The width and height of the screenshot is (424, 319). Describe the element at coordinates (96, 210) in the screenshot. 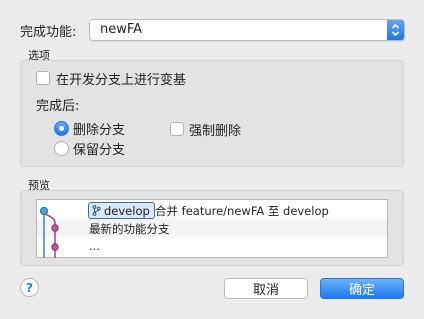

I see `branch-icon` at that location.